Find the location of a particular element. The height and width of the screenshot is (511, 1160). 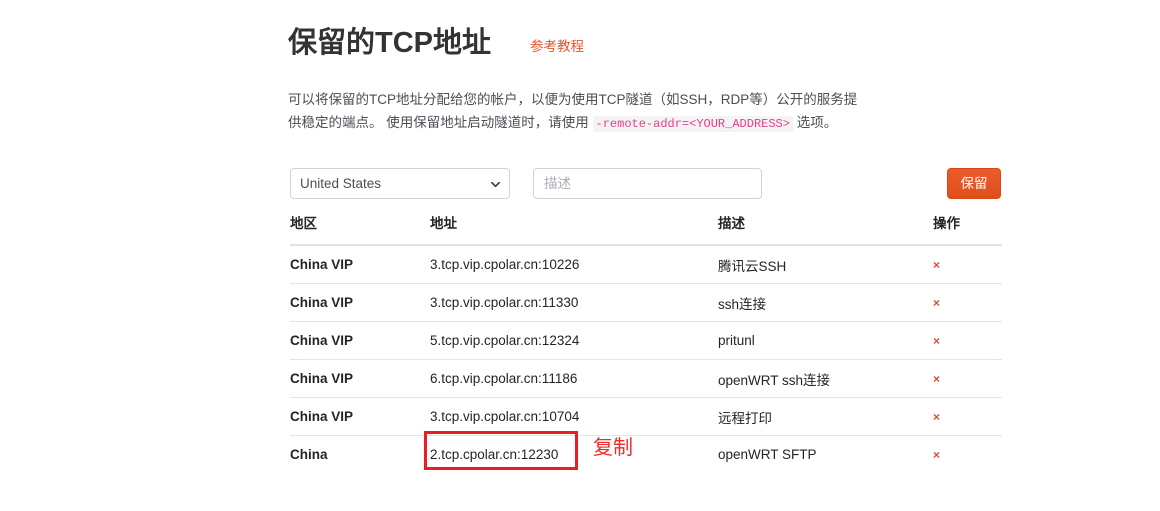

cell-address: 3.tcp.vip.cpolar.cn:10226 is located at coordinates (574, 264).